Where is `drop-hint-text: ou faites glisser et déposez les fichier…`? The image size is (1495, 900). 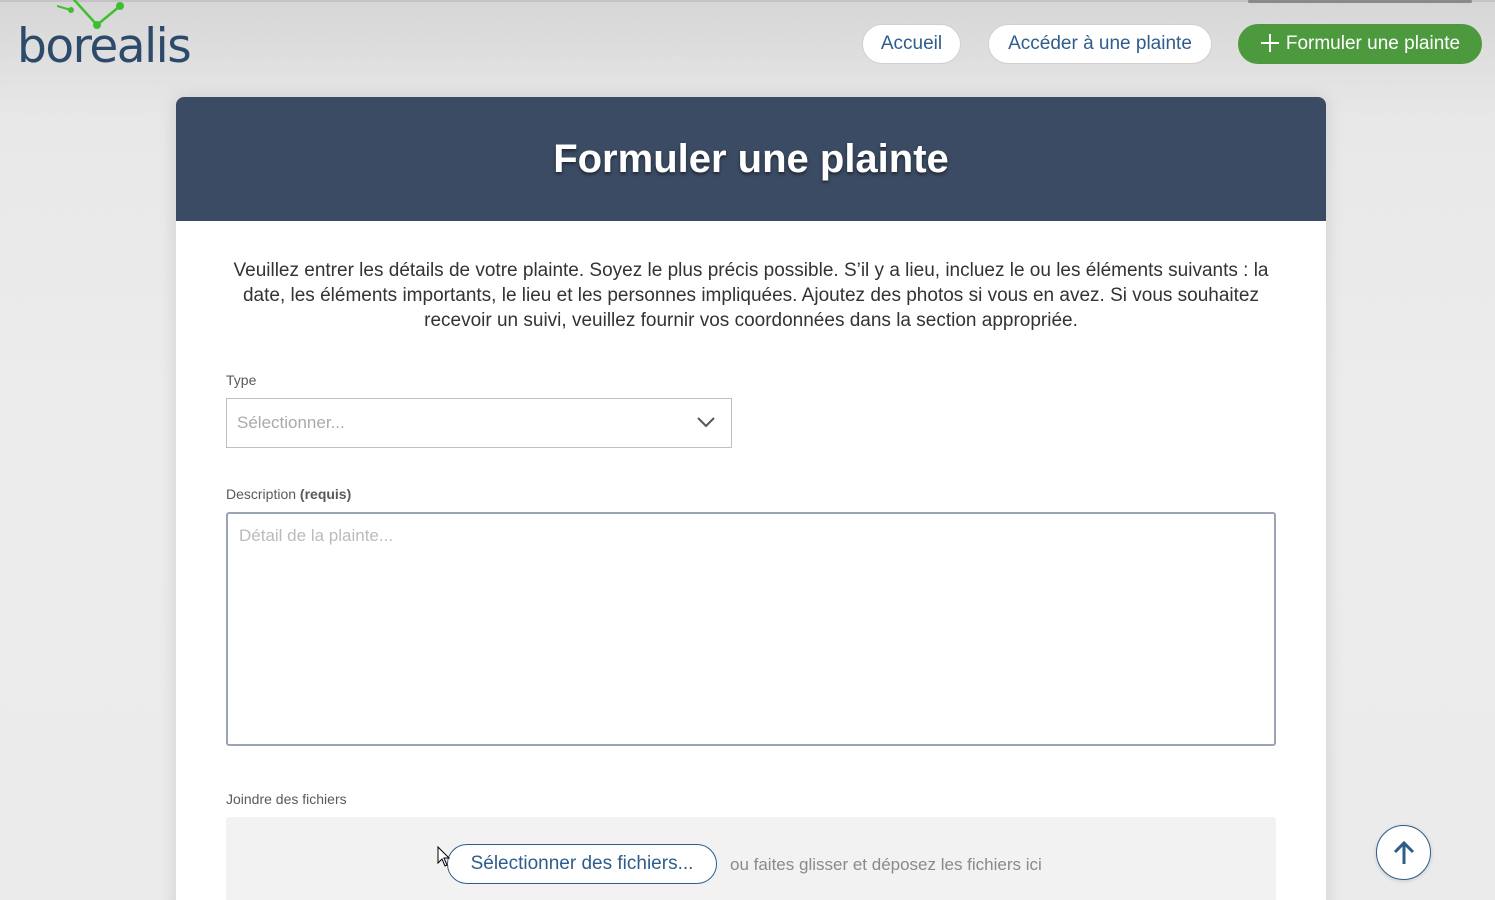
drop-hint-text: ou faites glisser et déposez les fichier… is located at coordinates (886, 864).